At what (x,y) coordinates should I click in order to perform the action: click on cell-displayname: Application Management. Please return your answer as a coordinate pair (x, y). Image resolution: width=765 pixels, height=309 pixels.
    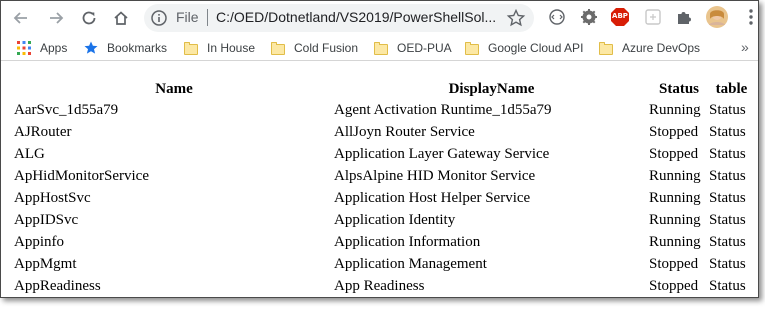
    Looking at the image, I should click on (410, 264).